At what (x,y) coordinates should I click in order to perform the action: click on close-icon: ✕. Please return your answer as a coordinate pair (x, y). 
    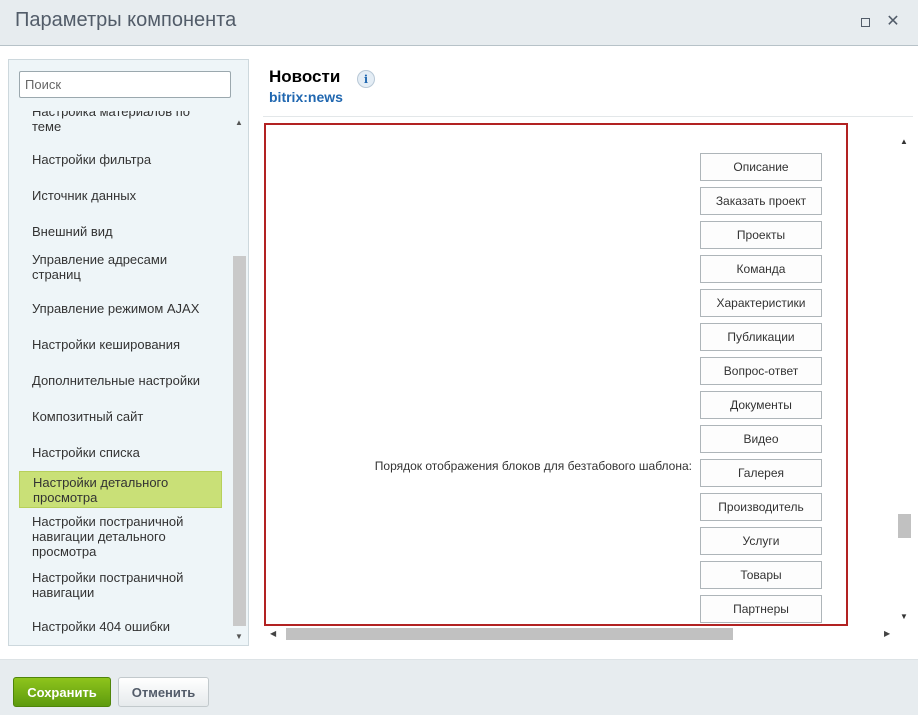
    Looking at the image, I should click on (893, 22).